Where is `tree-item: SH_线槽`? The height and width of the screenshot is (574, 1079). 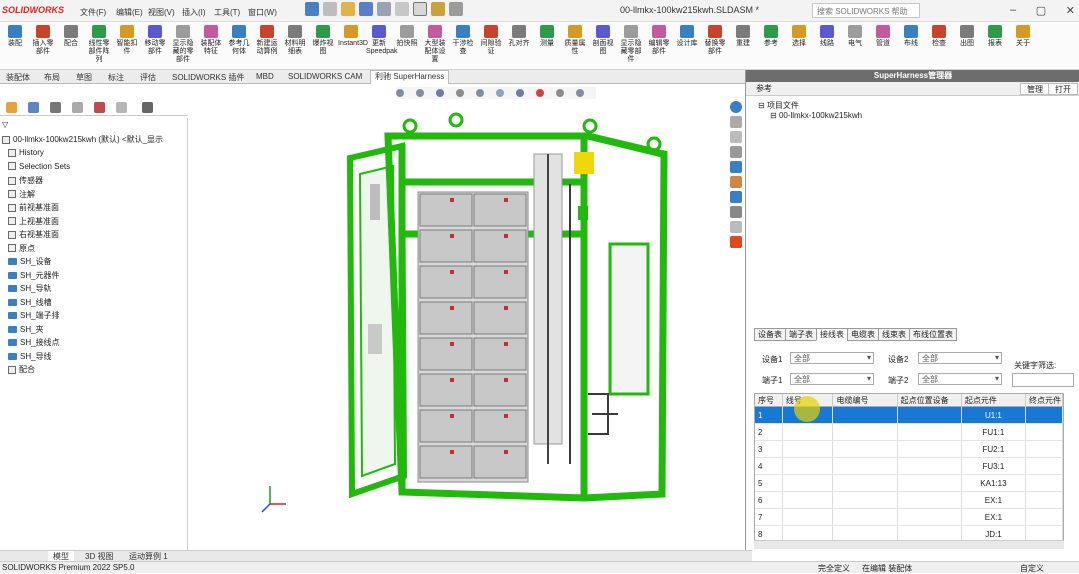 tree-item: SH_线槽 is located at coordinates (30, 302).